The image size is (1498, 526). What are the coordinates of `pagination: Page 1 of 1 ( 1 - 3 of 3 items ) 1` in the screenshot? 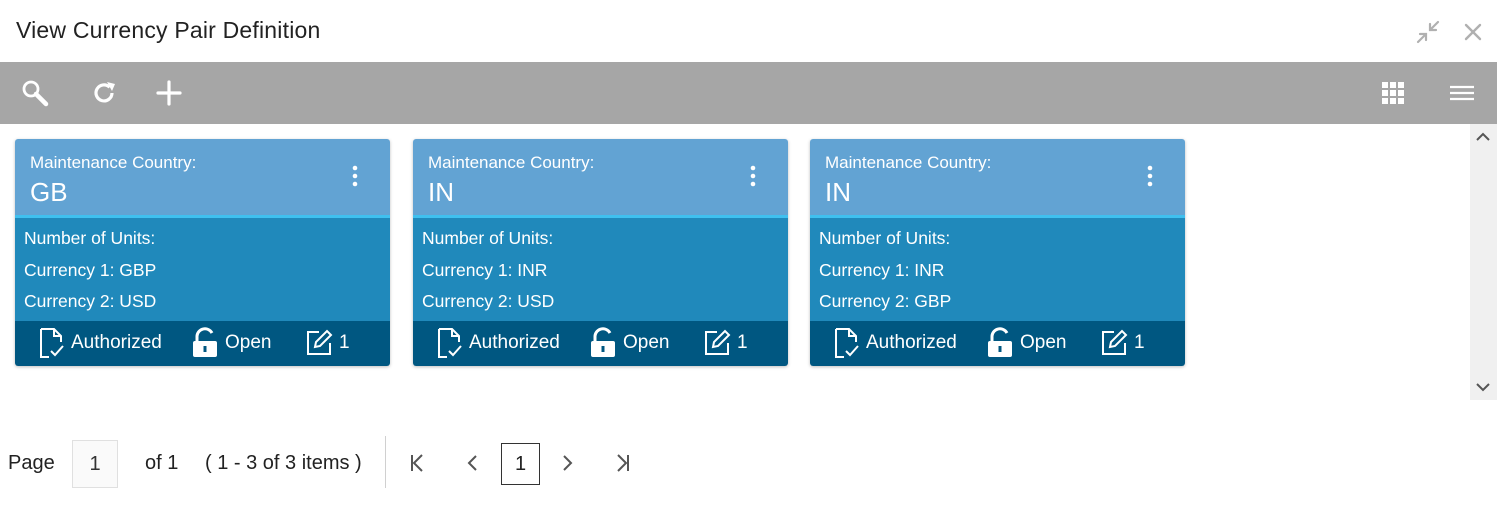 It's located at (350, 464).